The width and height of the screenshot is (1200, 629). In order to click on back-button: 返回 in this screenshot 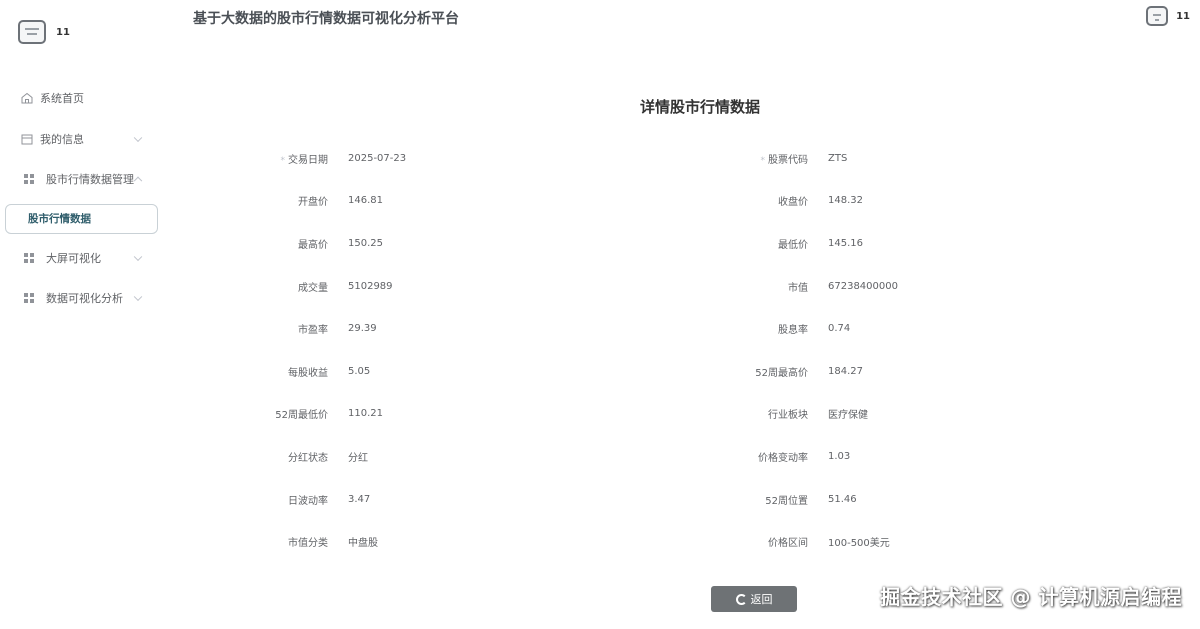, I will do `click(754, 599)`.